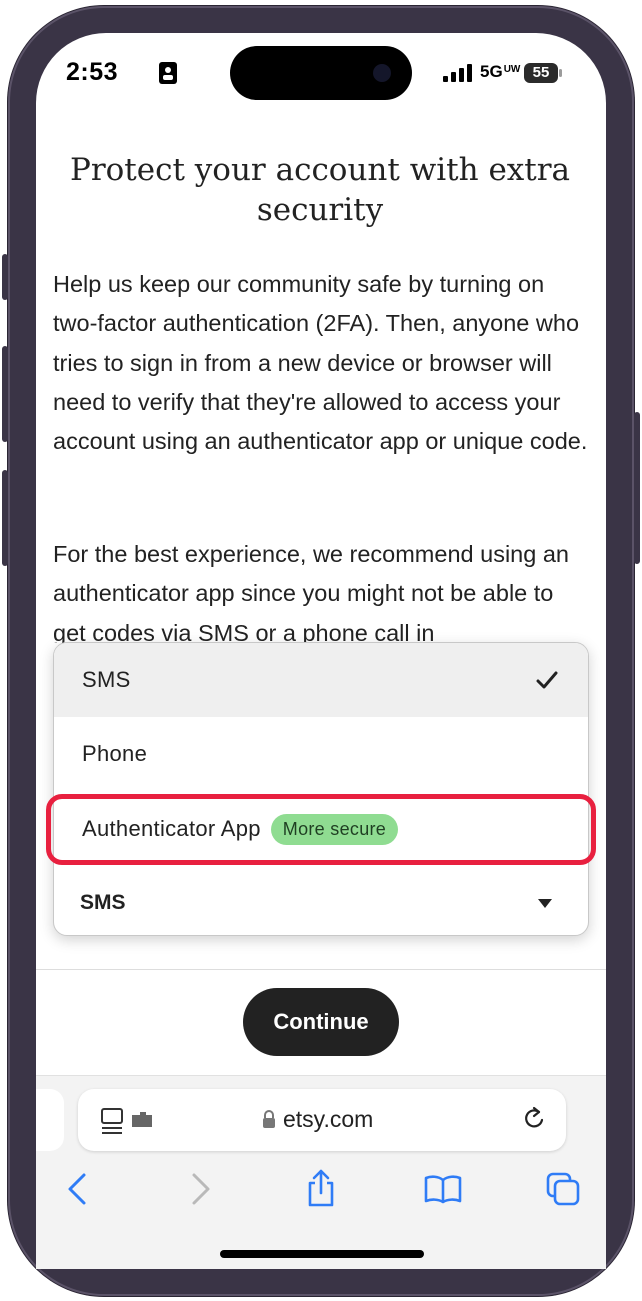  I want to click on battery-icon: 55, so click(541, 73).